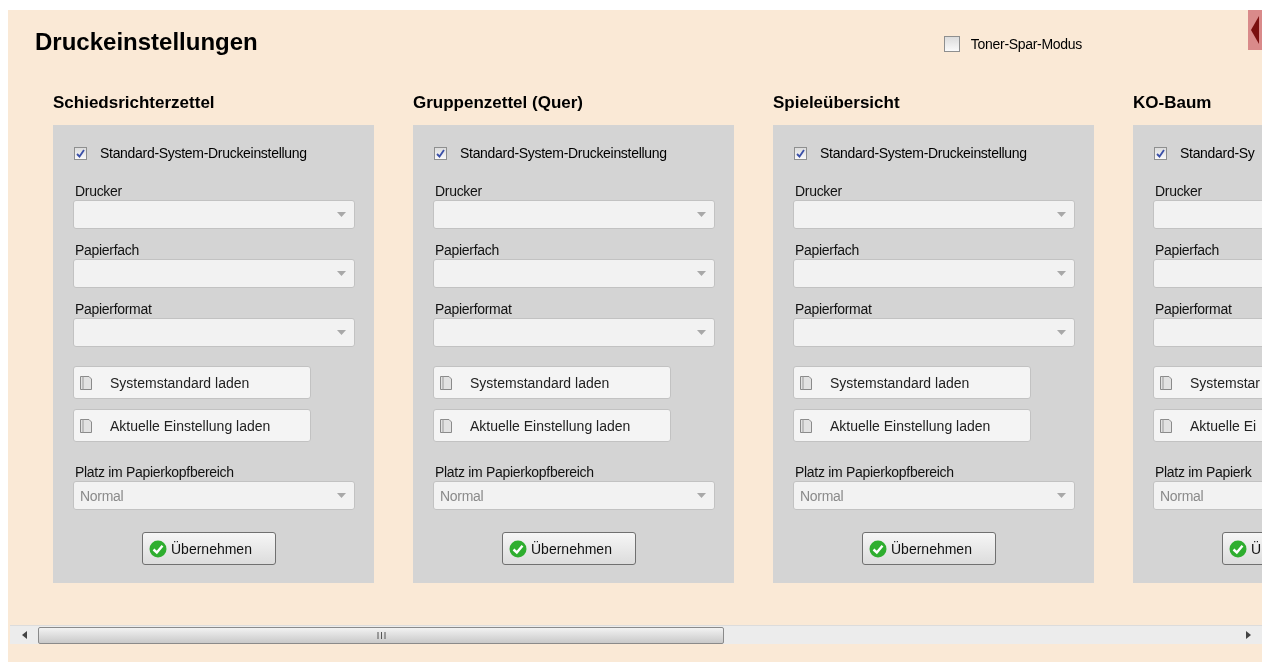  Describe the element at coordinates (1207, 425) in the screenshot. I see `load-button: Aktuelle Ei` at that location.